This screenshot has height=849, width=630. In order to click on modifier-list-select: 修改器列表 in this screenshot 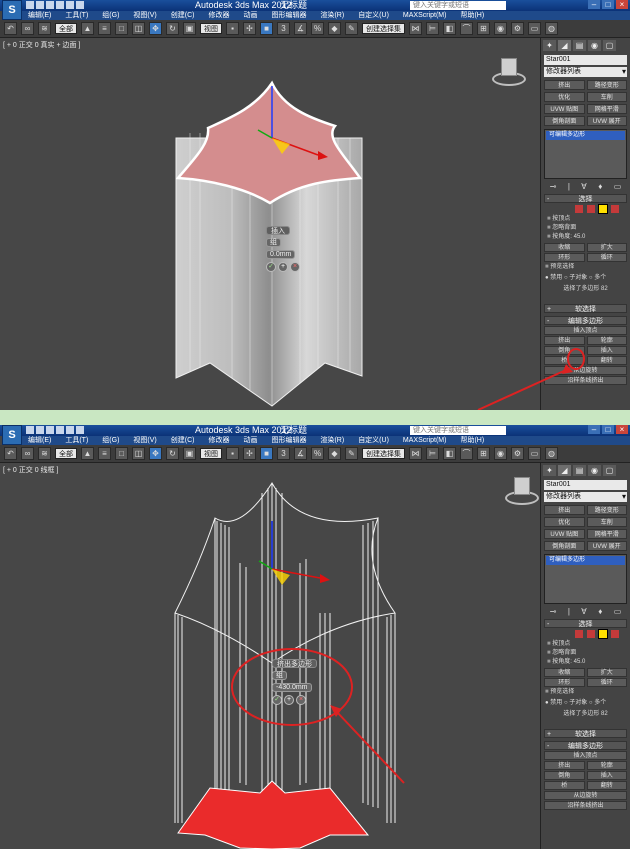, I will do `click(585, 497)`.